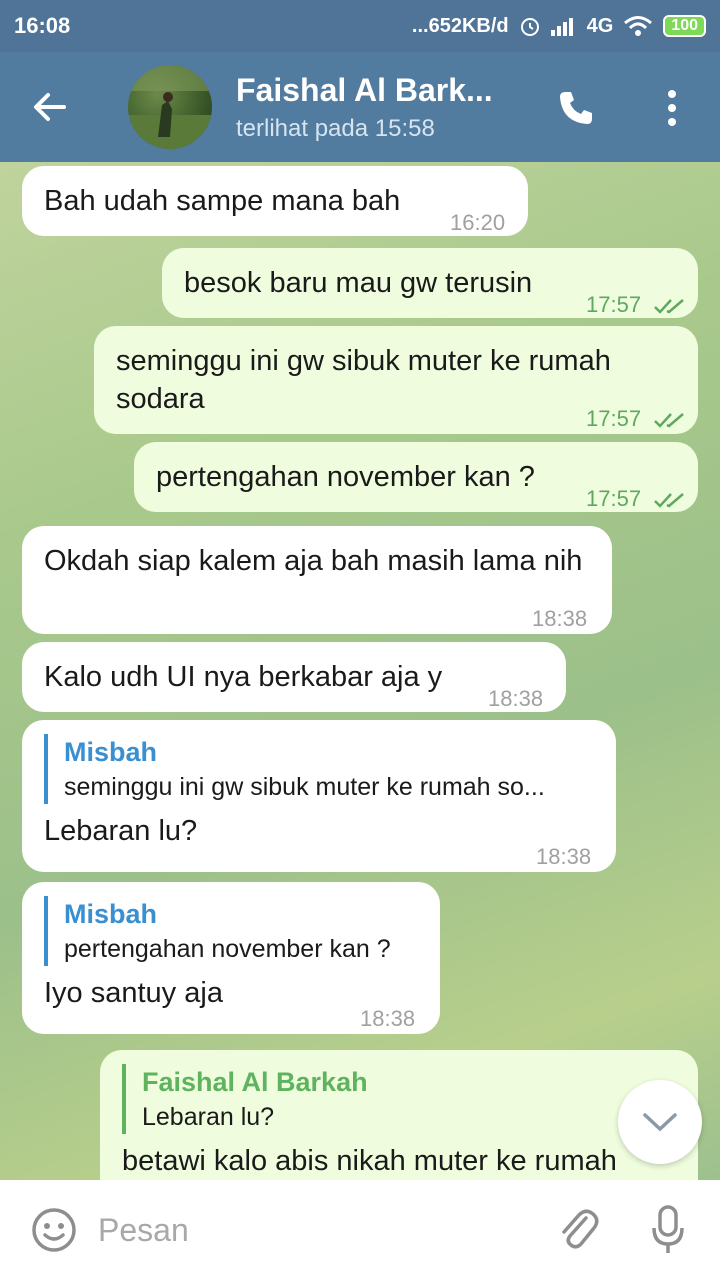  What do you see at coordinates (222, 201) in the screenshot?
I see `message-text: Bah udah sampe mana bah` at bounding box center [222, 201].